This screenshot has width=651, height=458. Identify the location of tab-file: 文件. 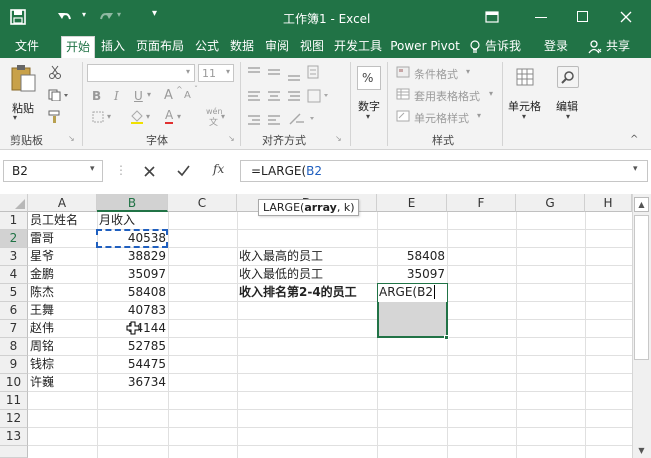
(27, 47).